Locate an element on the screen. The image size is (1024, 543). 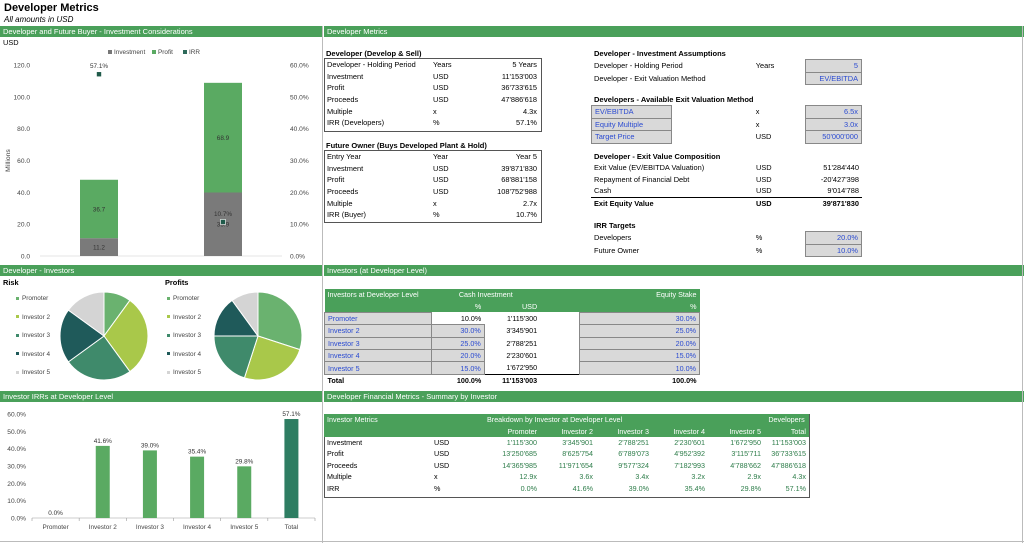
y-tick-label: 20.0% is located at coordinates (16, 484).